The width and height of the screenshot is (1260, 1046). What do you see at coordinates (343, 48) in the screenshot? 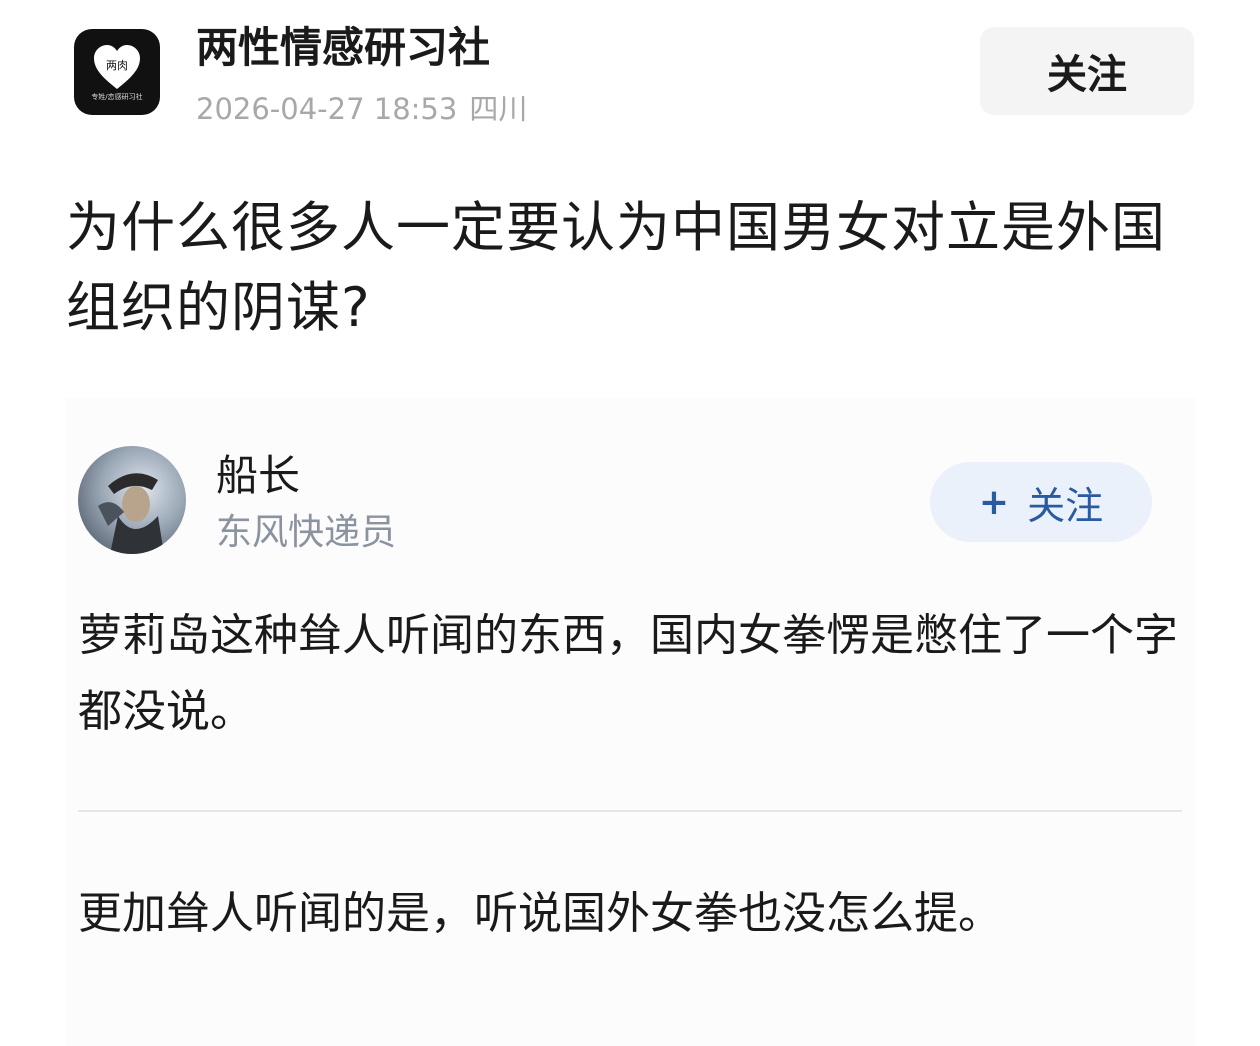
I see `account-name: 两性情感研习社` at bounding box center [343, 48].